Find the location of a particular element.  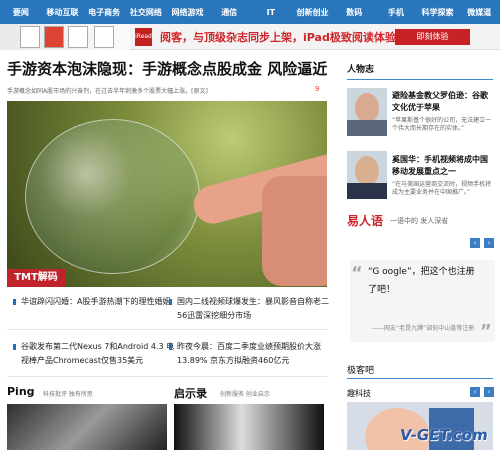

quote-open-icon: “ is located at coordinates (357, 273).